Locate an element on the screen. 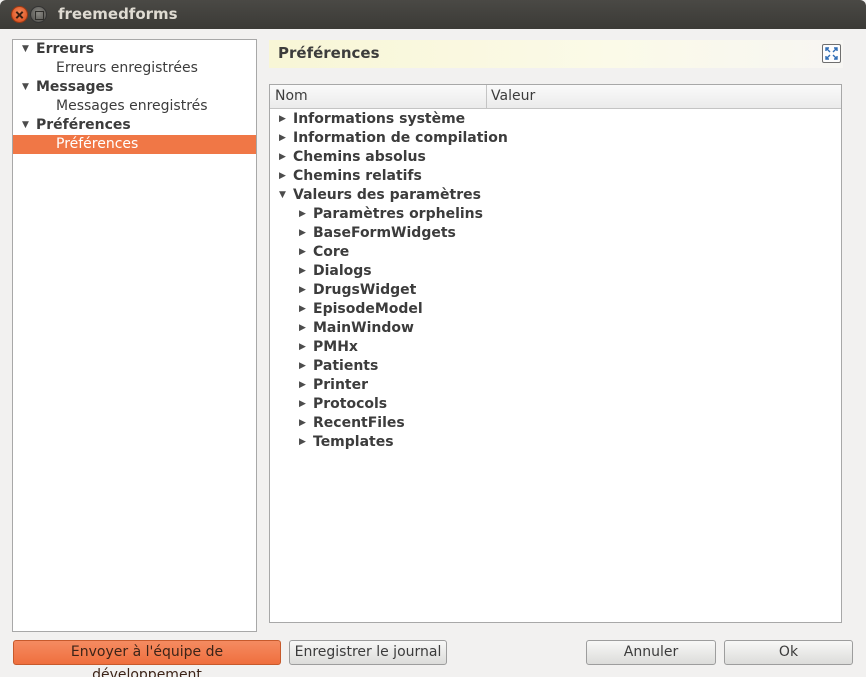 Image resolution: width=866 pixels, height=677 pixels. sidebar-item-label: Erreurs is located at coordinates (65, 49).